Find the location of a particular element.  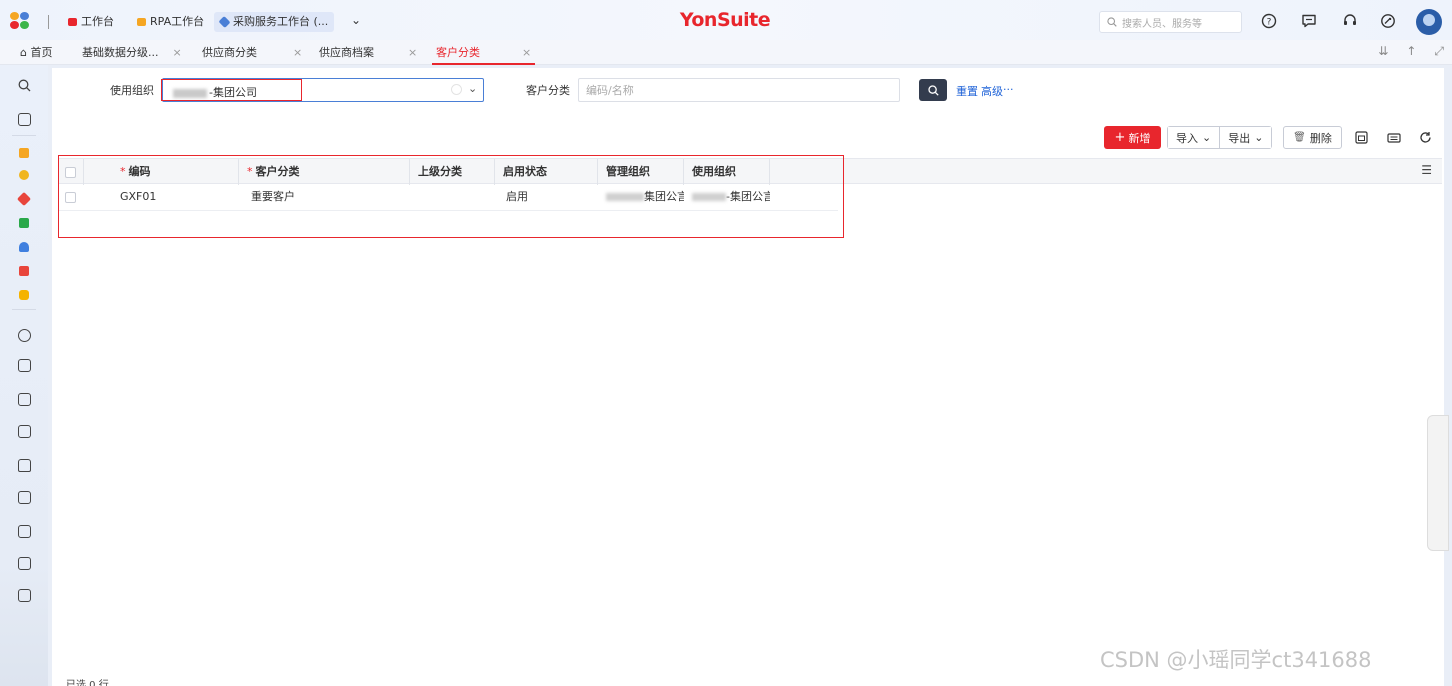

plus-icon: + is located at coordinates (1120, 137).